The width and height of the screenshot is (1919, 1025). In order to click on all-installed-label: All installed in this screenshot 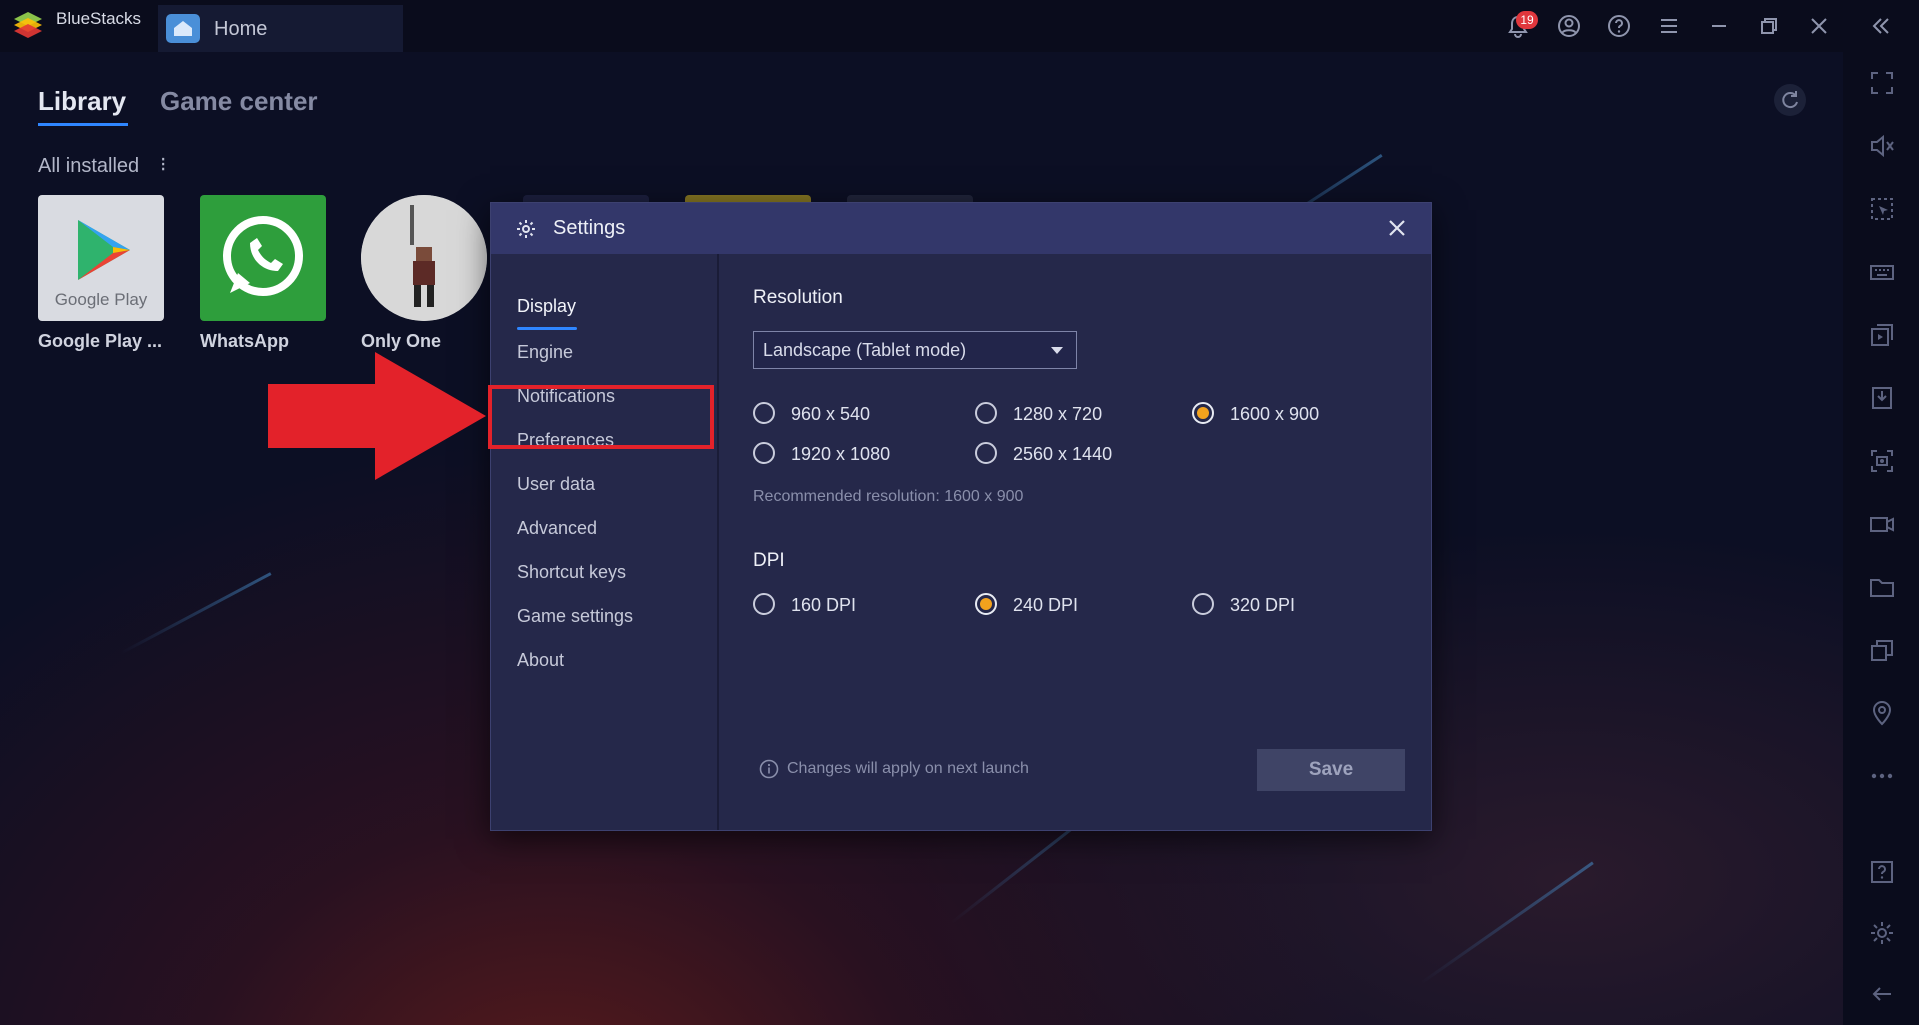, I will do `click(89, 166)`.